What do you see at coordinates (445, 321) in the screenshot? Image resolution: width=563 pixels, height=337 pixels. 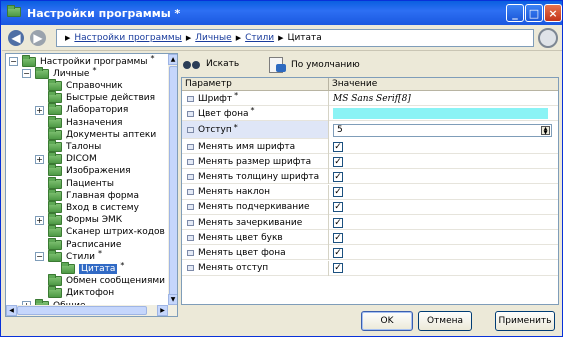 I see `cancel-button: Отмена` at bounding box center [445, 321].